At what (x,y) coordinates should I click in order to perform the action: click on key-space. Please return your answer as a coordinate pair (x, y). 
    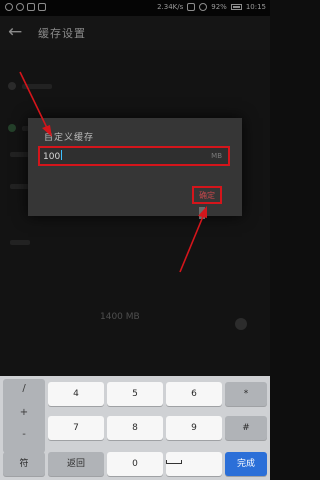
    Looking at the image, I should click on (194, 464).